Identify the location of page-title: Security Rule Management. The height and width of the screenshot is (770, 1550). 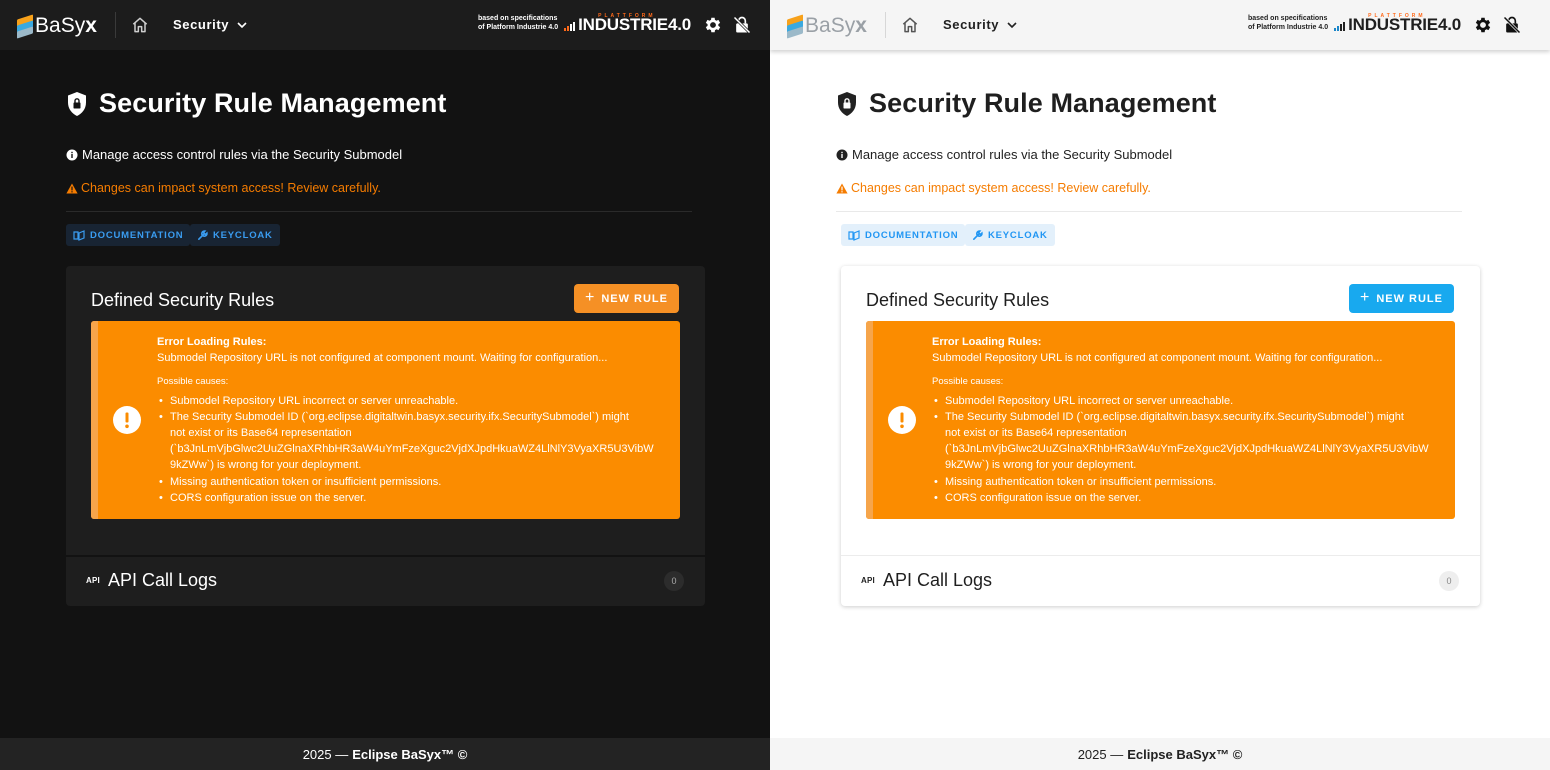
(1043, 103).